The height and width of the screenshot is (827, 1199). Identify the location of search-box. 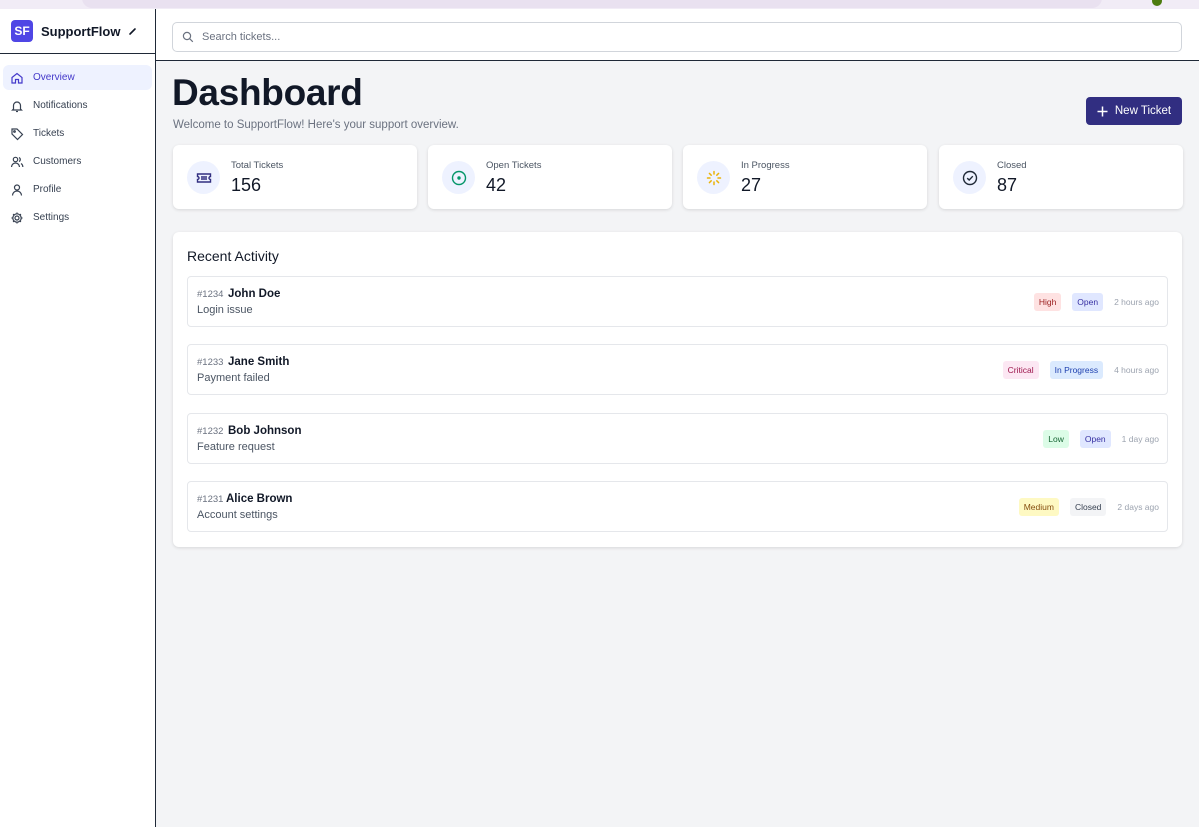
(677, 37).